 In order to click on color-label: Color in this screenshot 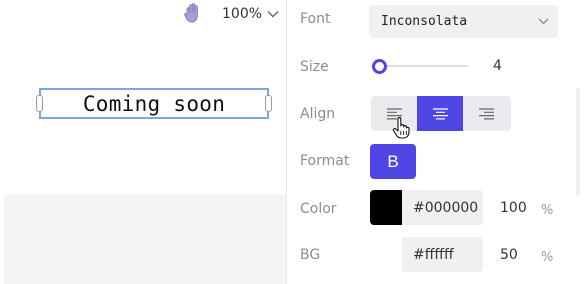, I will do `click(318, 209)`.